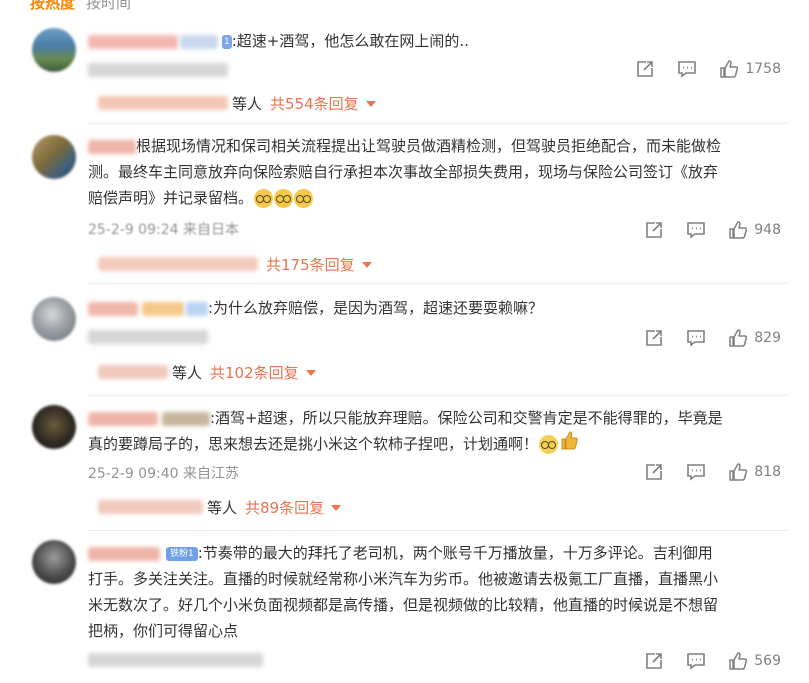 Image resolution: width=809 pixels, height=683 pixels. What do you see at coordinates (376, 308) in the screenshot?
I see `comment-text: :为什么放弃赔偿，是因为酒驾，超速还要耍赖嘛？` at bounding box center [376, 308].